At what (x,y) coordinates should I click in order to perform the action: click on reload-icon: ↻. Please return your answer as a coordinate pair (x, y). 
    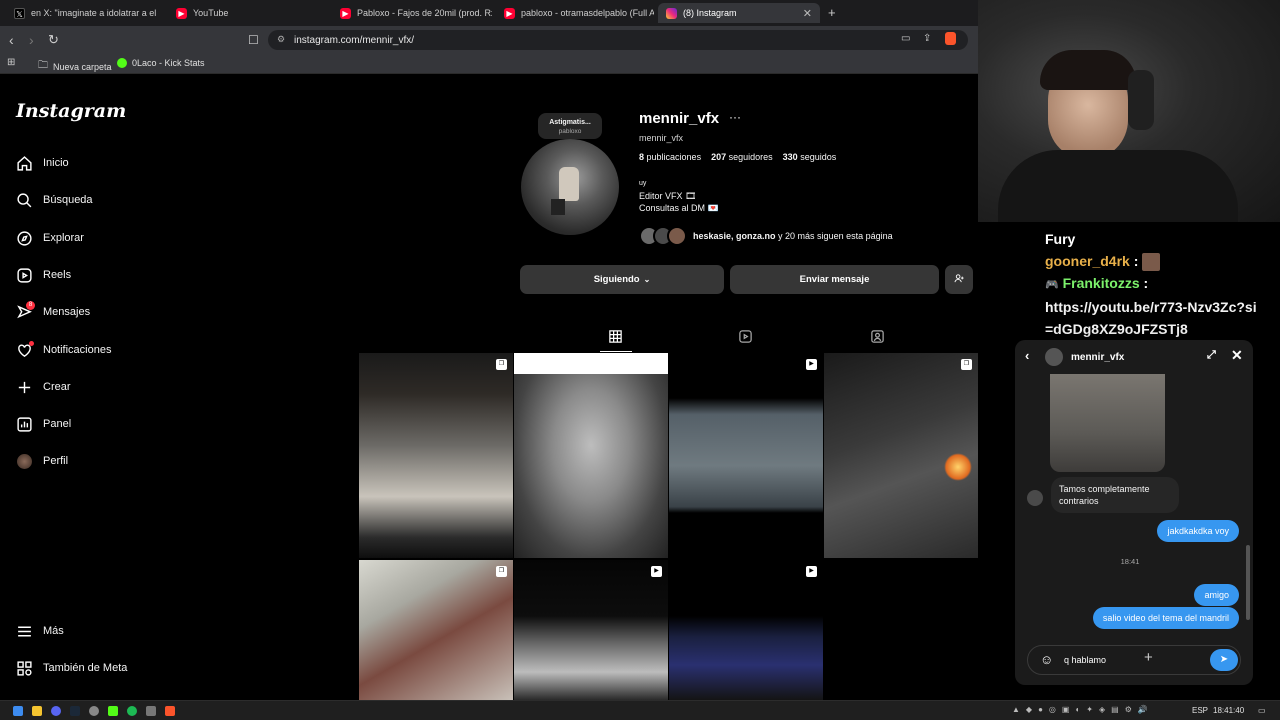
    Looking at the image, I should click on (53, 40).